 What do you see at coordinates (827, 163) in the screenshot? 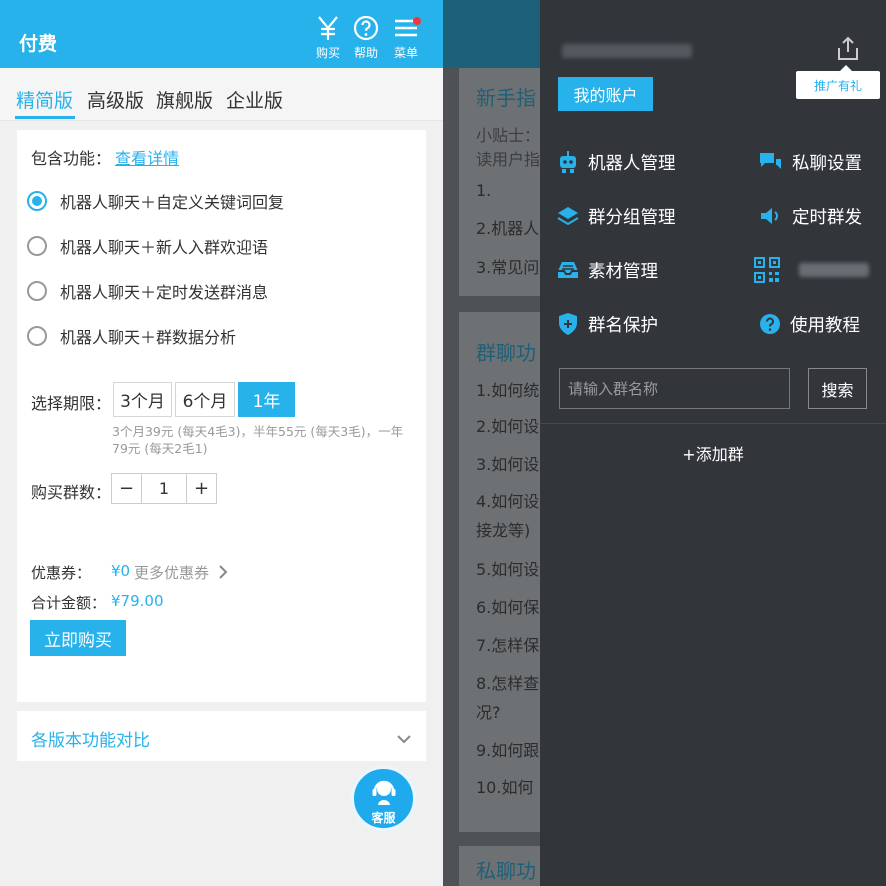
I see `menu-item-label: 私聊设置` at bounding box center [827, 163].